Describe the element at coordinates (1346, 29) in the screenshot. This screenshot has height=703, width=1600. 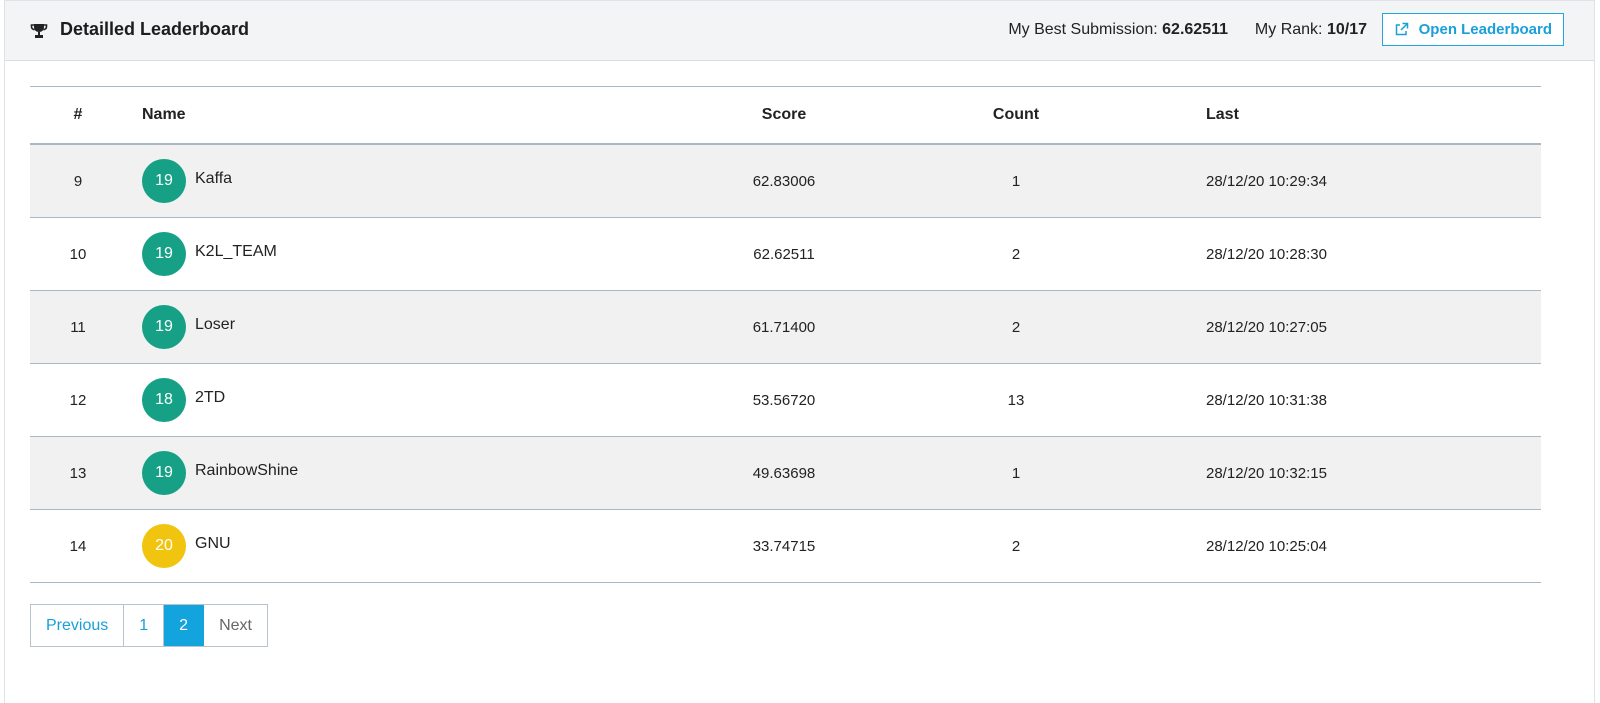
I see `rank-value: 10/17` at that location.